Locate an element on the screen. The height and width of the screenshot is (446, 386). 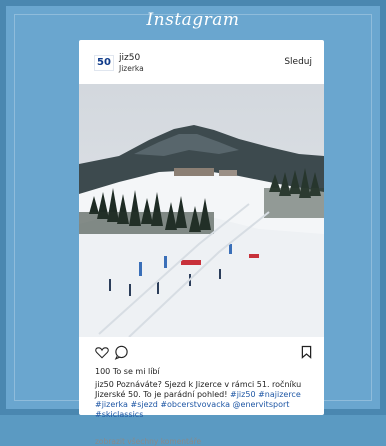
action-bar is located at coordinates (201, 352).